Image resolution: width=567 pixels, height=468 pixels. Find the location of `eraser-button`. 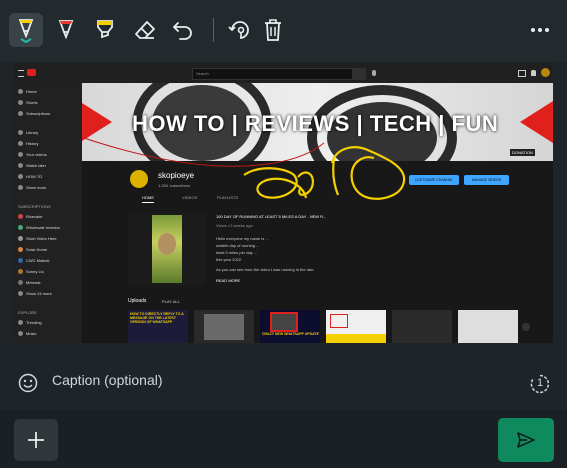

eraser-button is located at coordinates (145, 30).